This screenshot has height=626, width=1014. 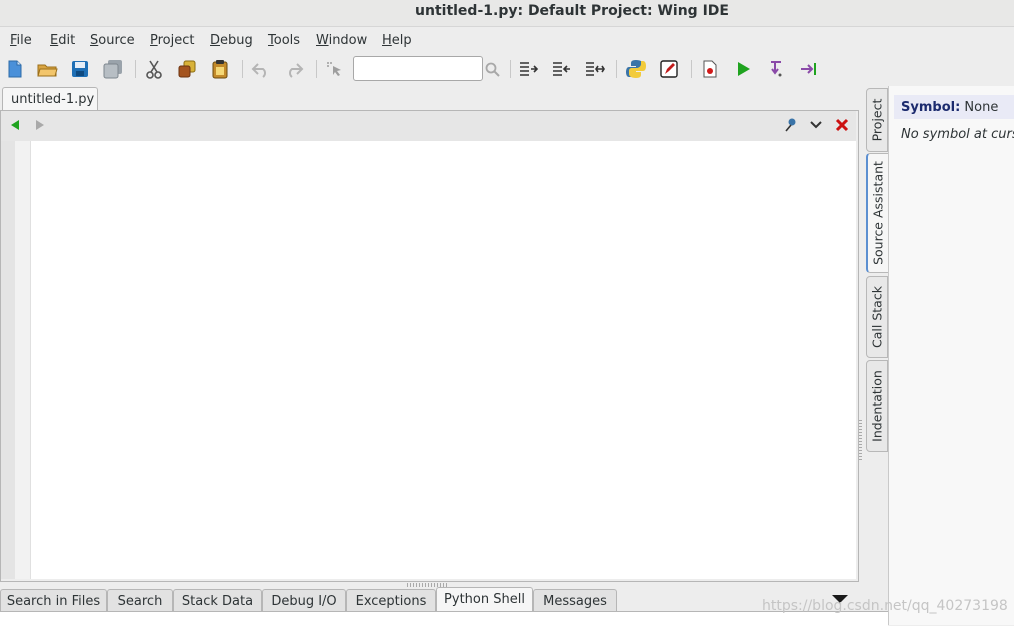 What do you see at coordinates (154, 69) in the screenshot?
I see `cut-icon` at bounding box center [154, 69].